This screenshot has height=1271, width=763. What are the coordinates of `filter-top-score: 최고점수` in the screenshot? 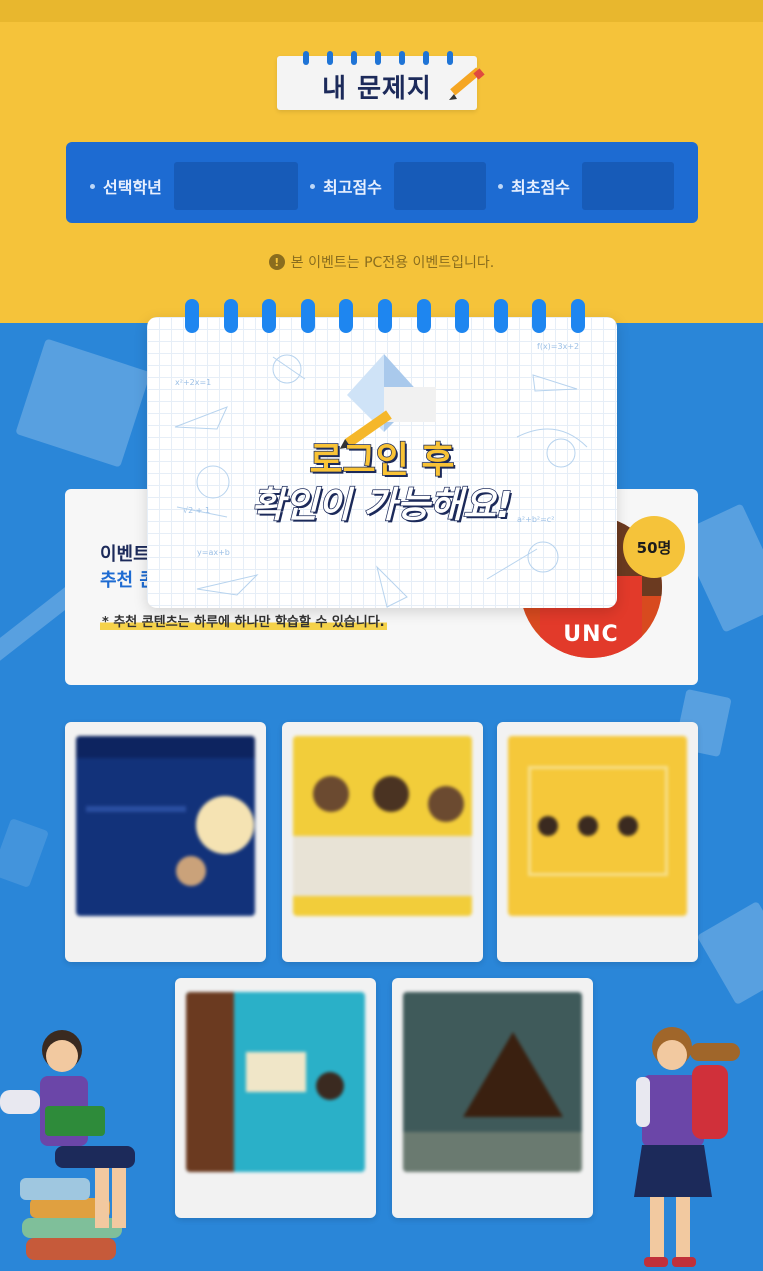 It's located at (398, 186).